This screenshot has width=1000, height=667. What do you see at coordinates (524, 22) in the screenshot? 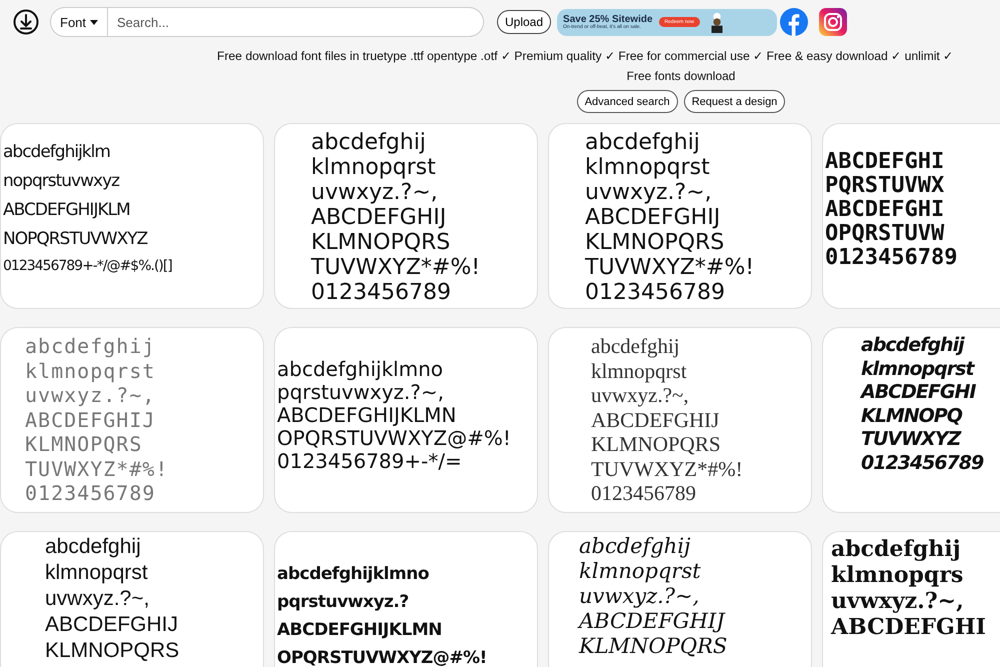
I see `upload-button: Upload` at bounding box center [524, 22].